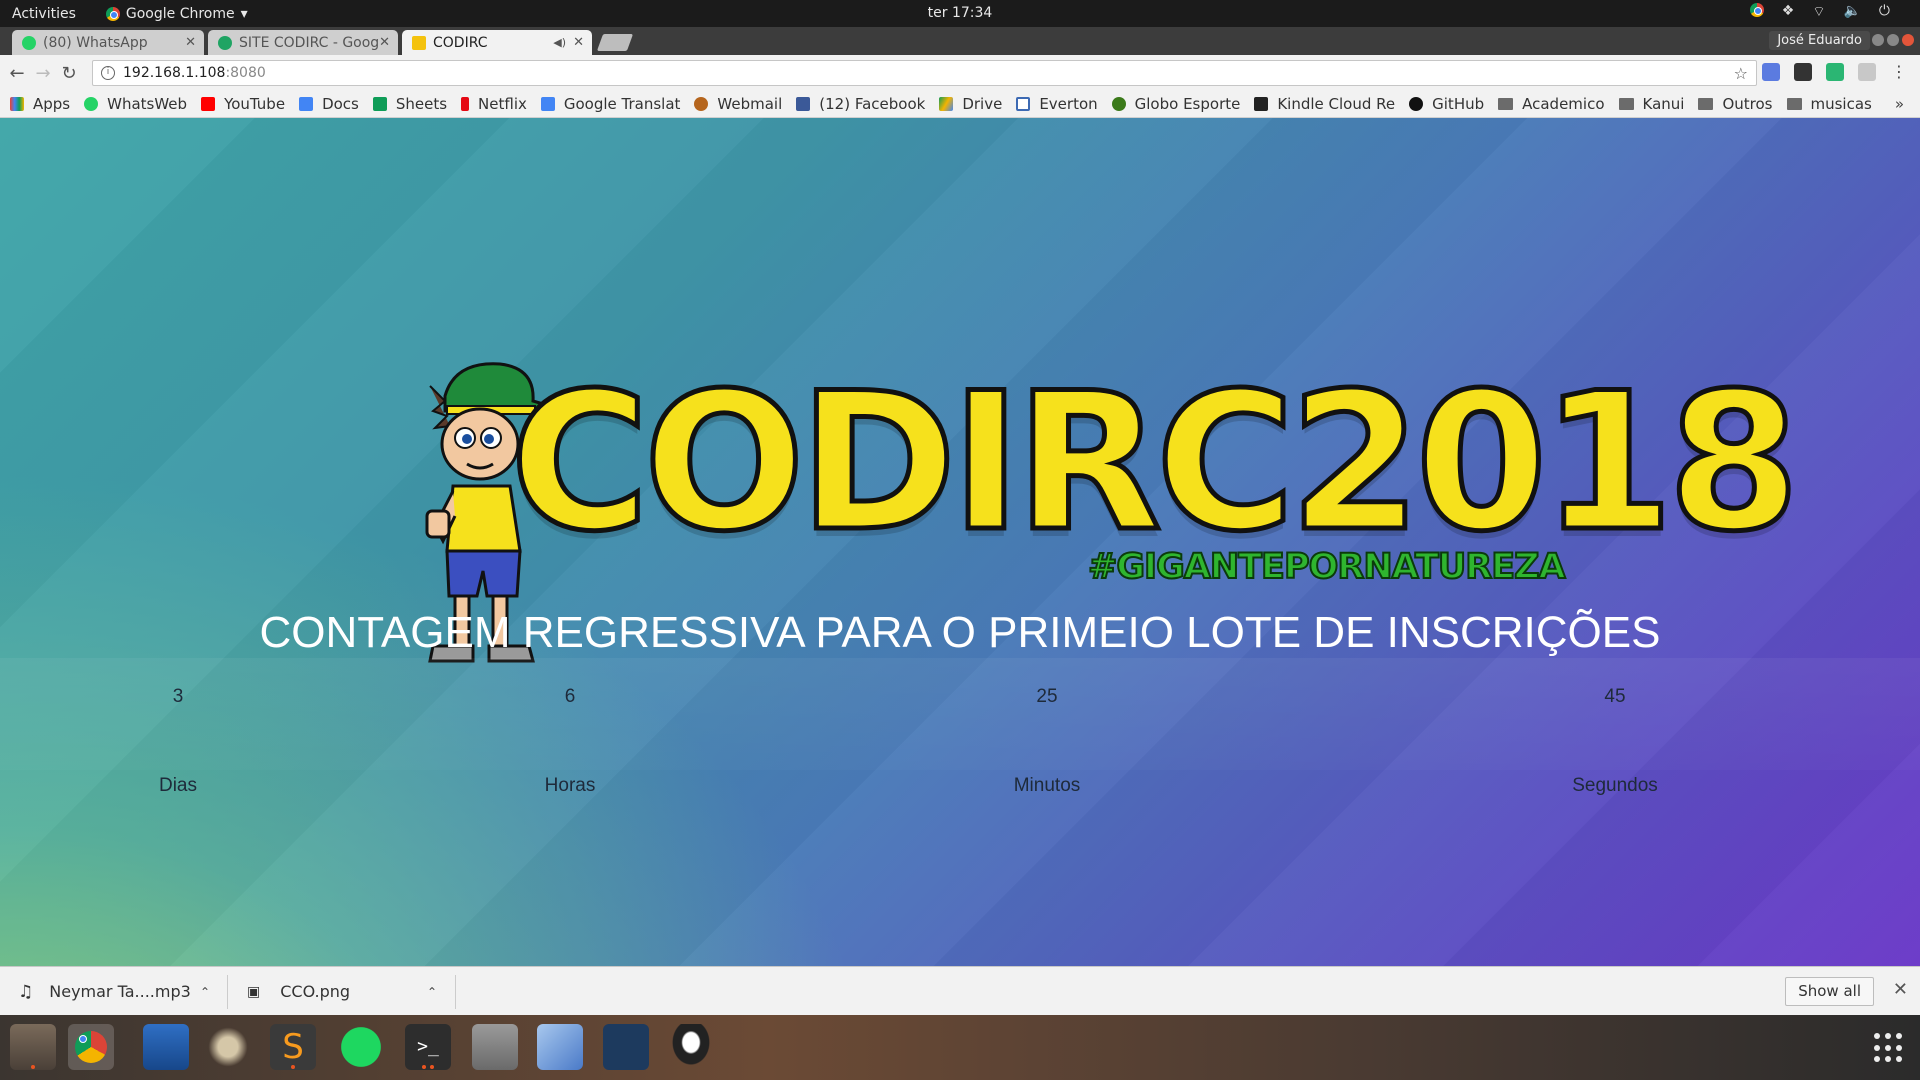  What do you see at coordinates (347, 991) in the screenshot?
I see `download-item-cco: ▣ CCO.png ⌃` at bounding box center [347, 991].